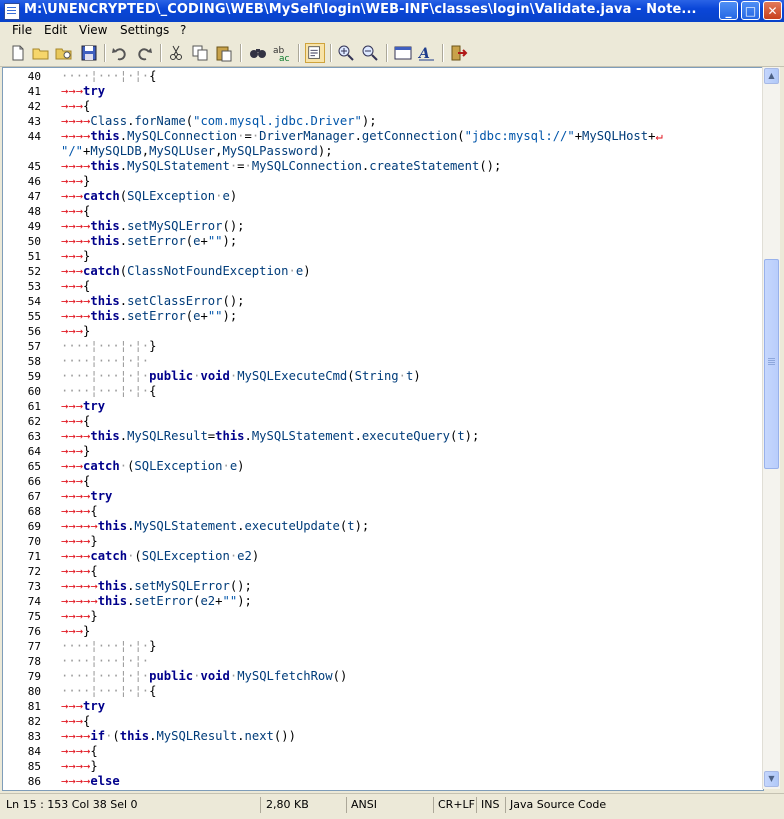 Image resolution: width=784 pixels, height=819 pixels. I want to click on code-line: 56 →→→}, so click(383, 331).